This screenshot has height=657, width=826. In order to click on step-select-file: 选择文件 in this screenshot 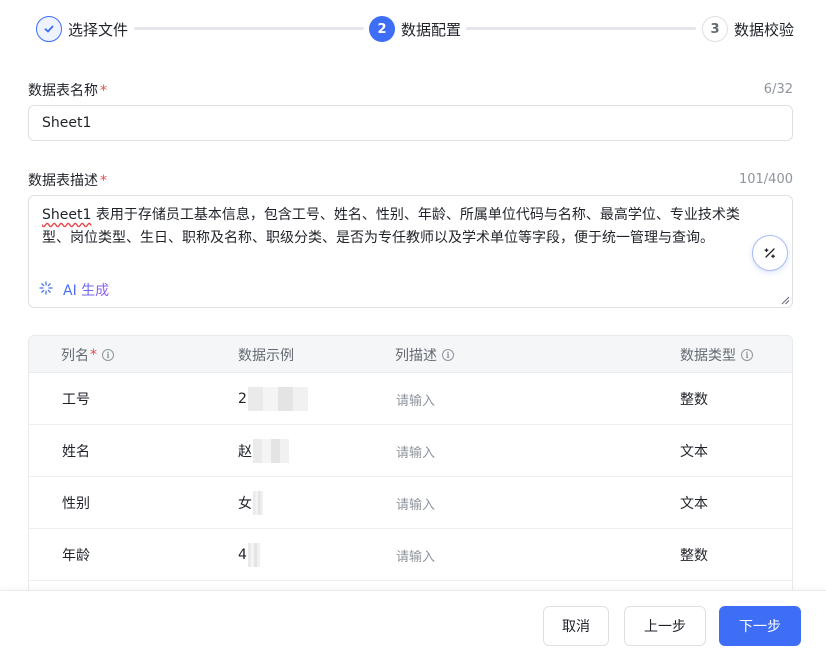, I will do `click(82, 29)`.